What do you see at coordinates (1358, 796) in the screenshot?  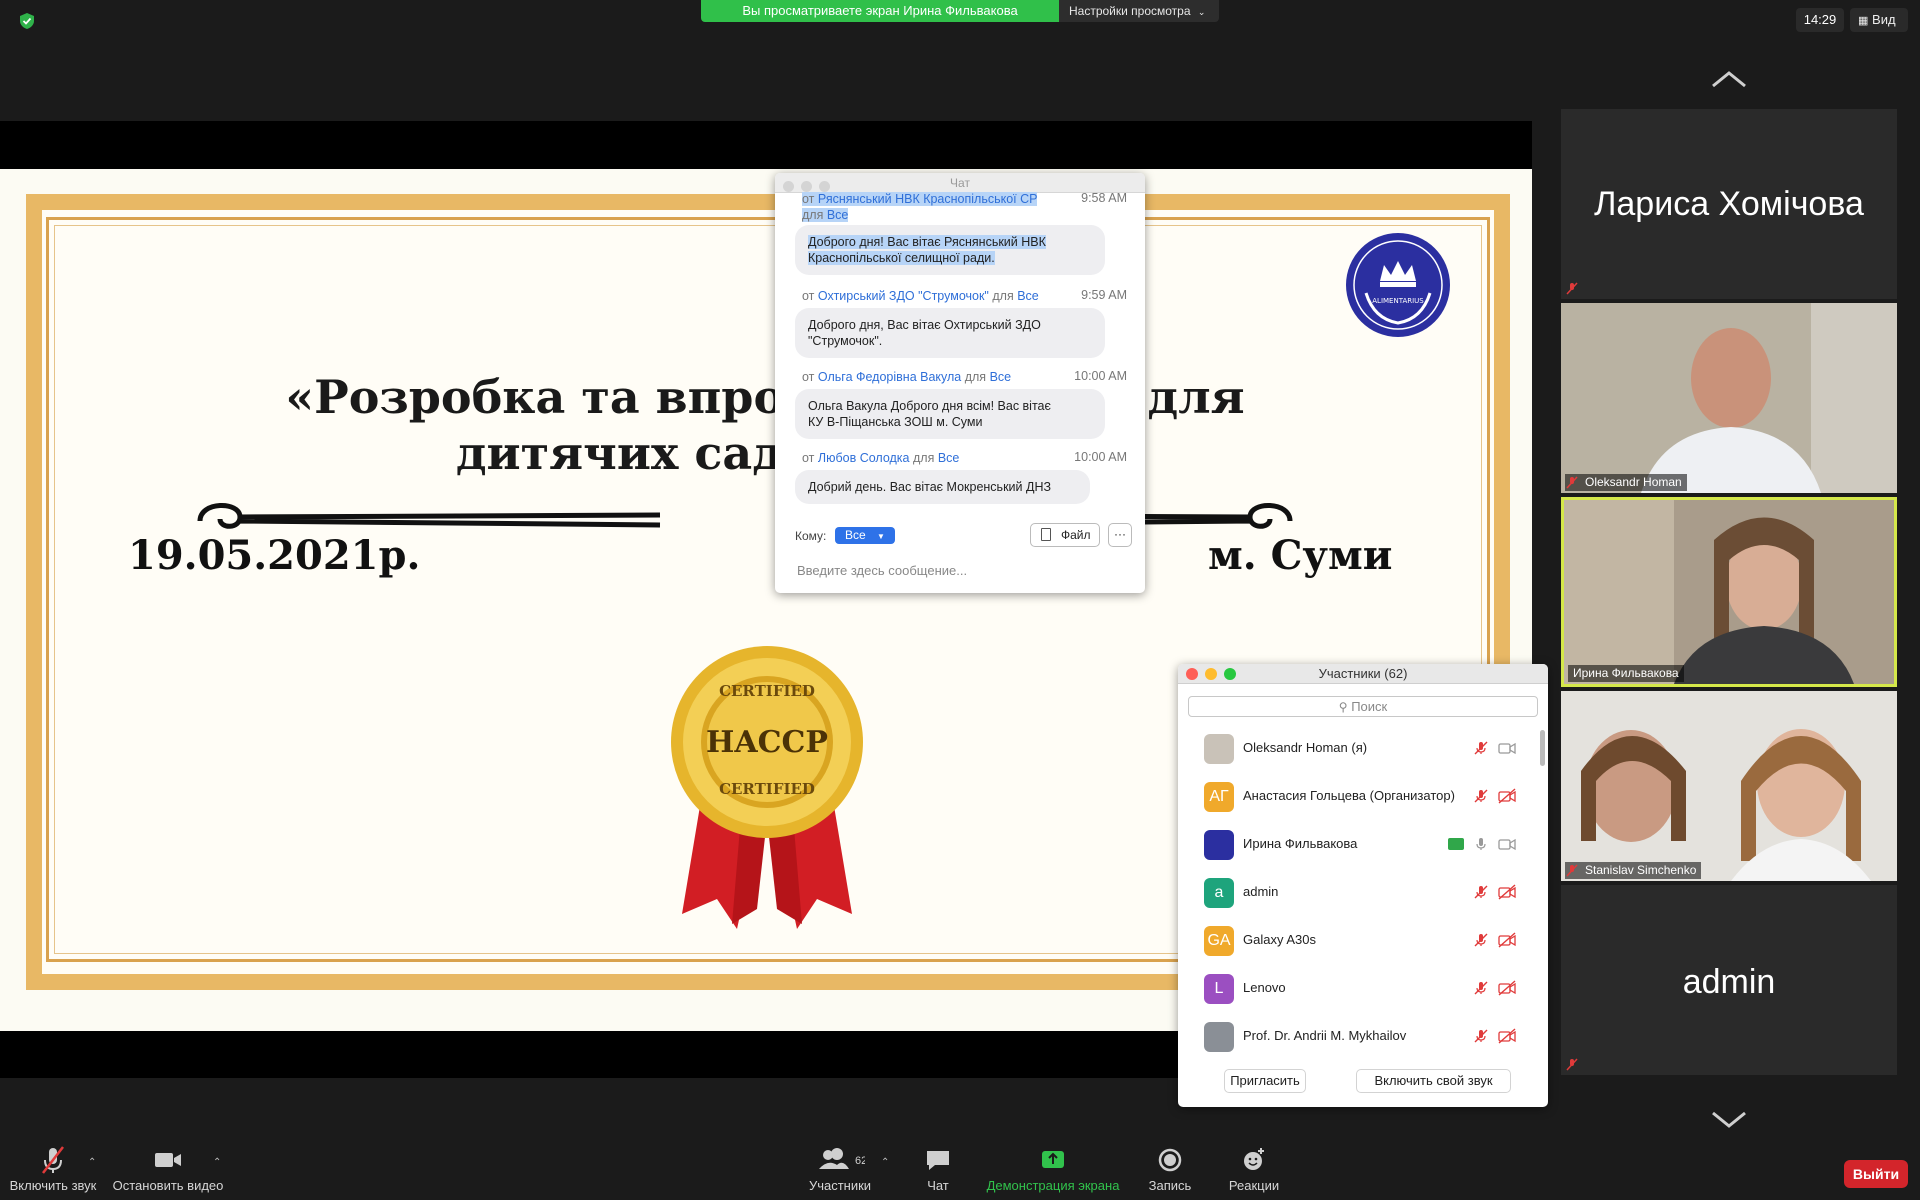 I see `participant-row: АГ Анастасия Гольцева (Организатор)` at bounding box center [1358, 796].